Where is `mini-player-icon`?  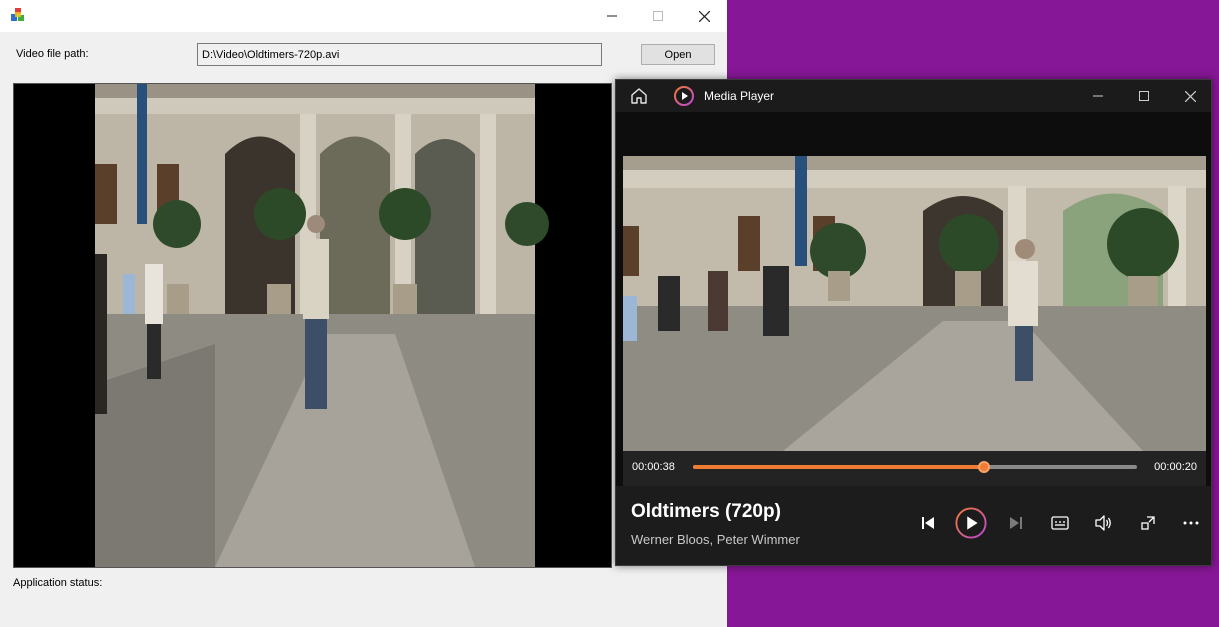 mini-player-icon is located at coordinates (1148, 523).